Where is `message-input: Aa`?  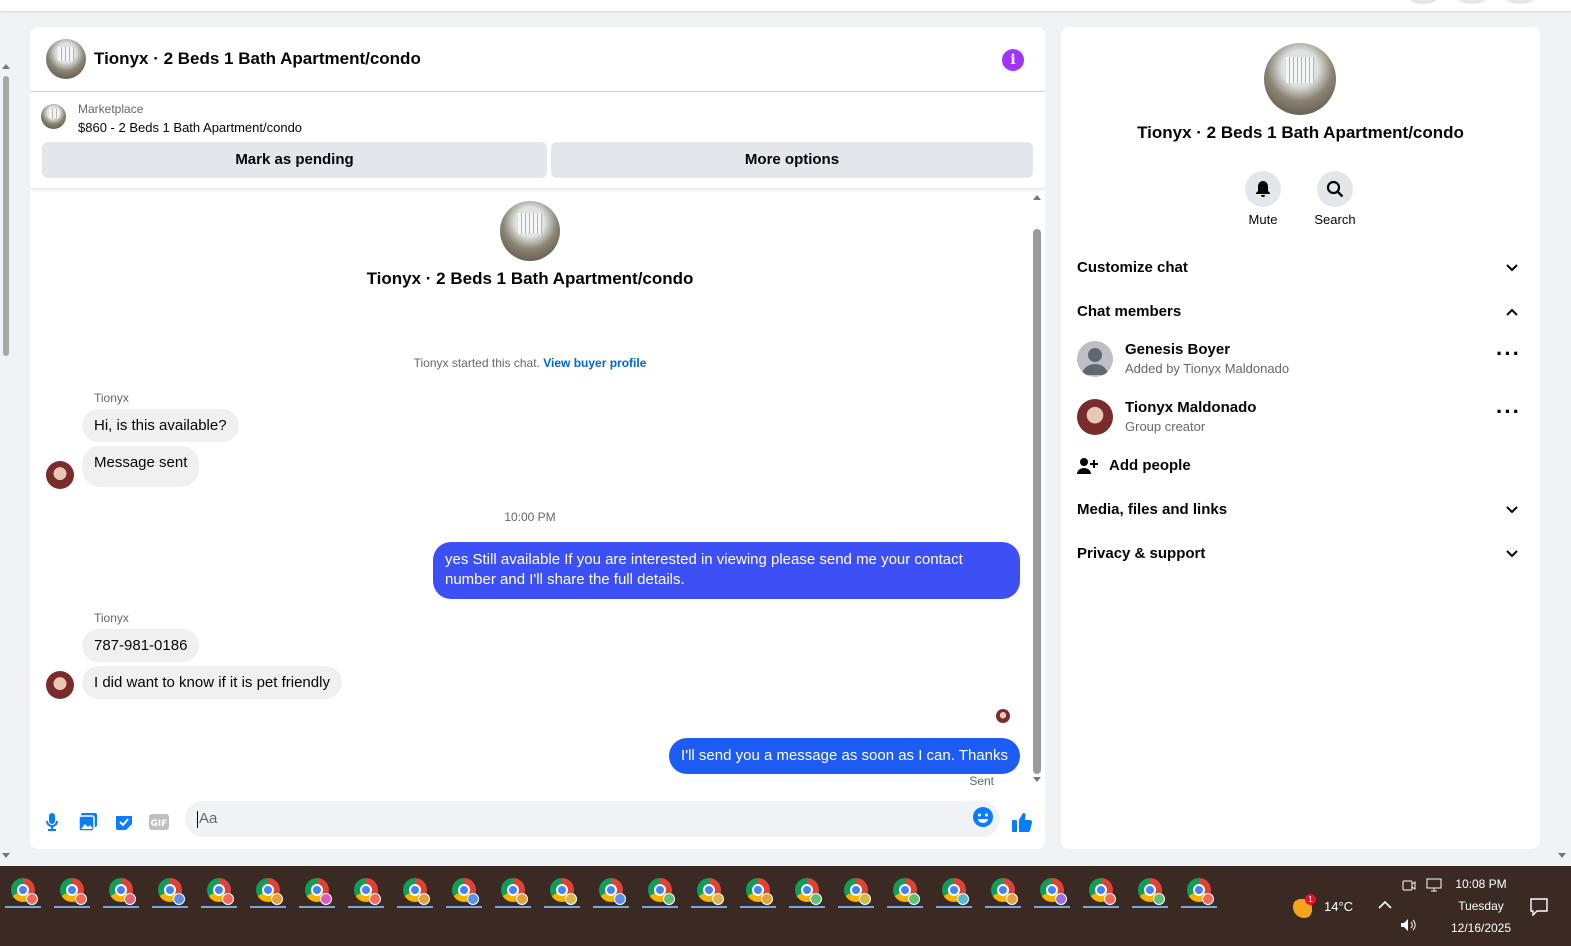 message-input: Aa is located at coordinates (592, 819).